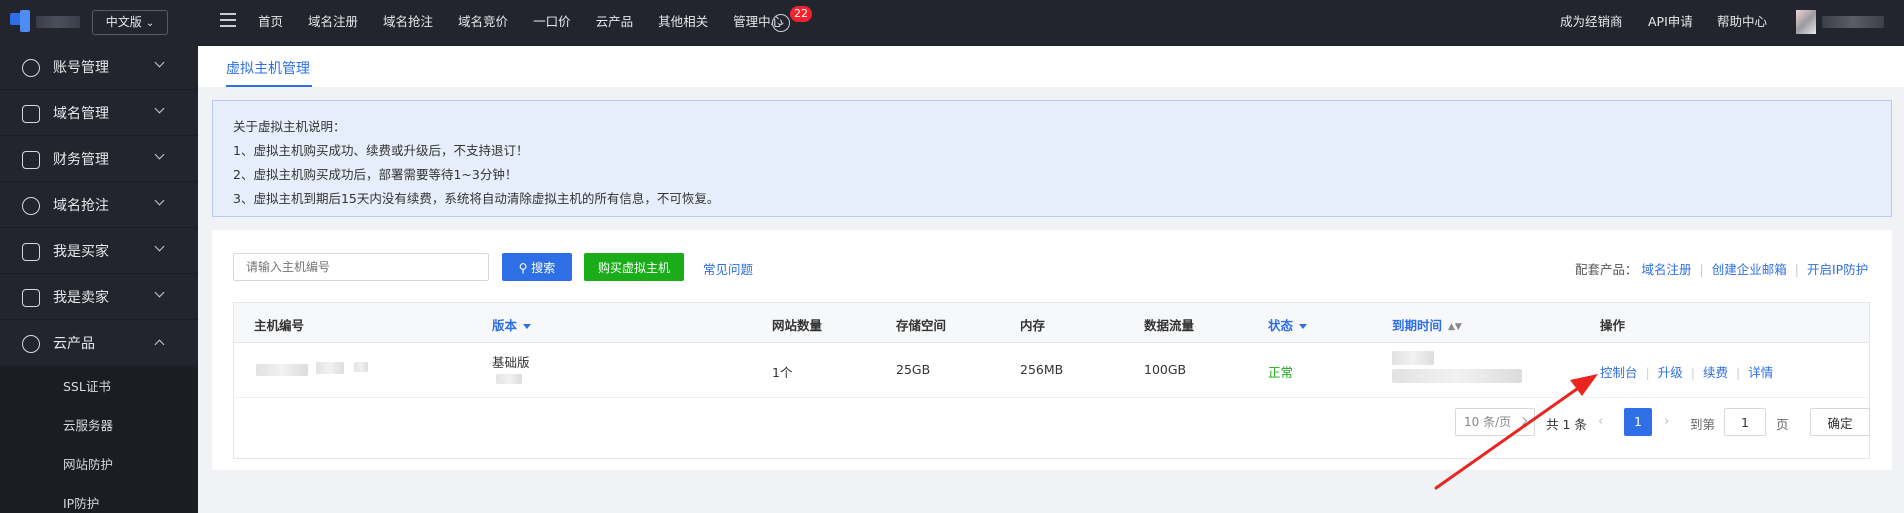 This screenshot has height=513, width=1904. Describe the element at coordinates (1613, 325) in the screenshot. I see `col-actions: 操作` at that location.